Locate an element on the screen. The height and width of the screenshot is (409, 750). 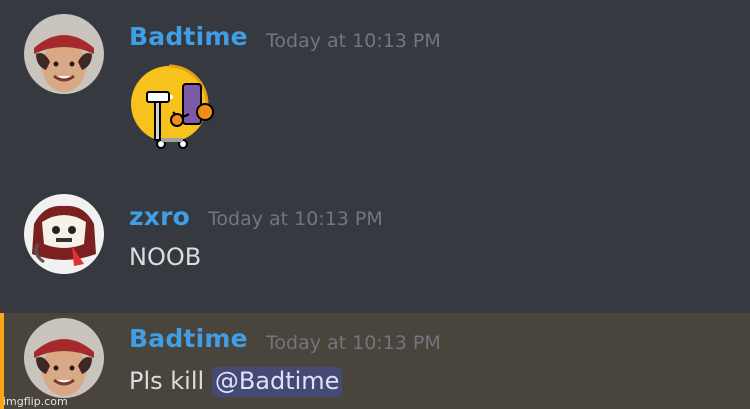
message-content: Pls kill @Badtime is located at coordinates (236, 382).